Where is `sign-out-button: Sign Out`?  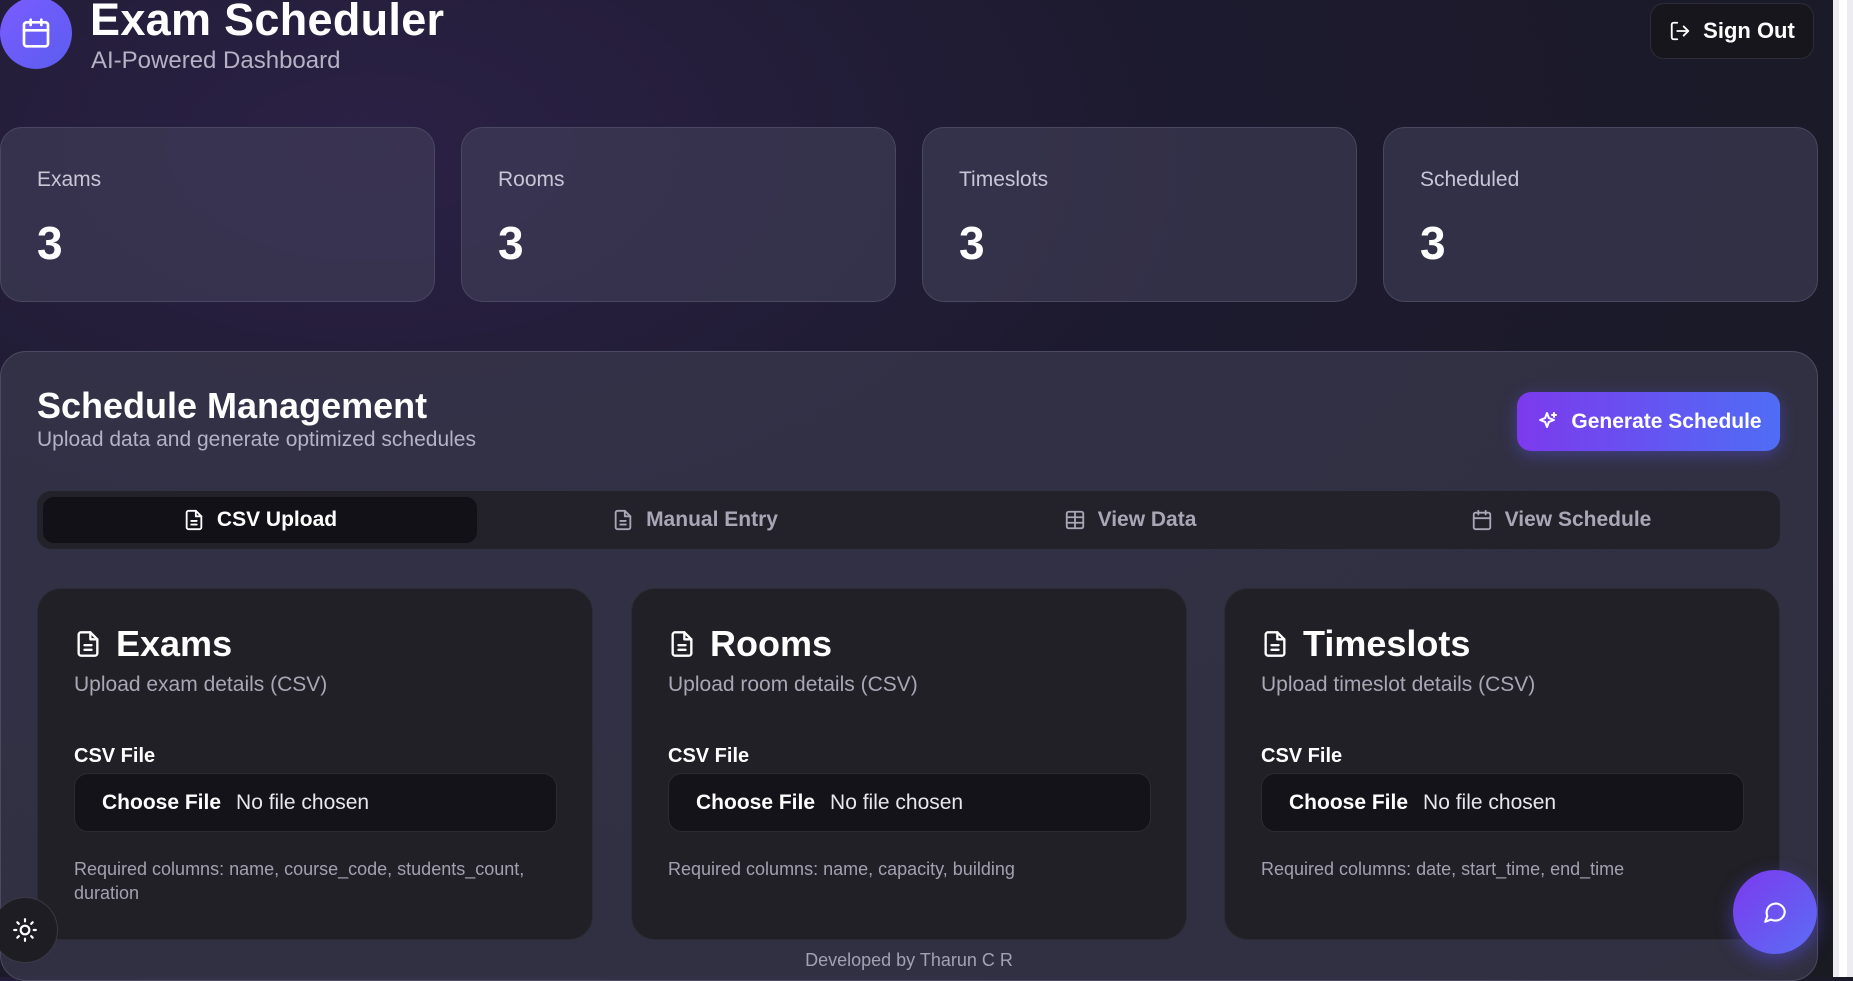
sign-out-button: Sign Out is located at coordinates (1732, 31).